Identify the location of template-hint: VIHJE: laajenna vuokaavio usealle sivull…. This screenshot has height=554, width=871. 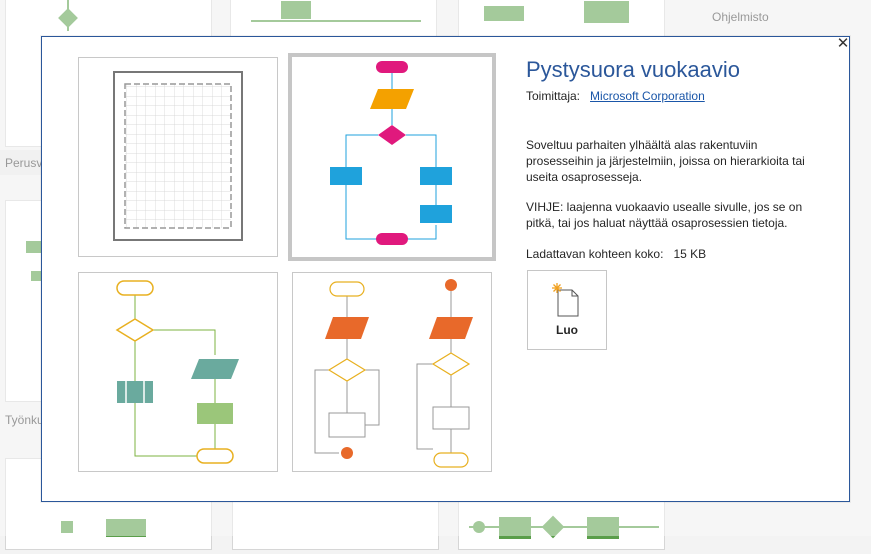
(664, 215).